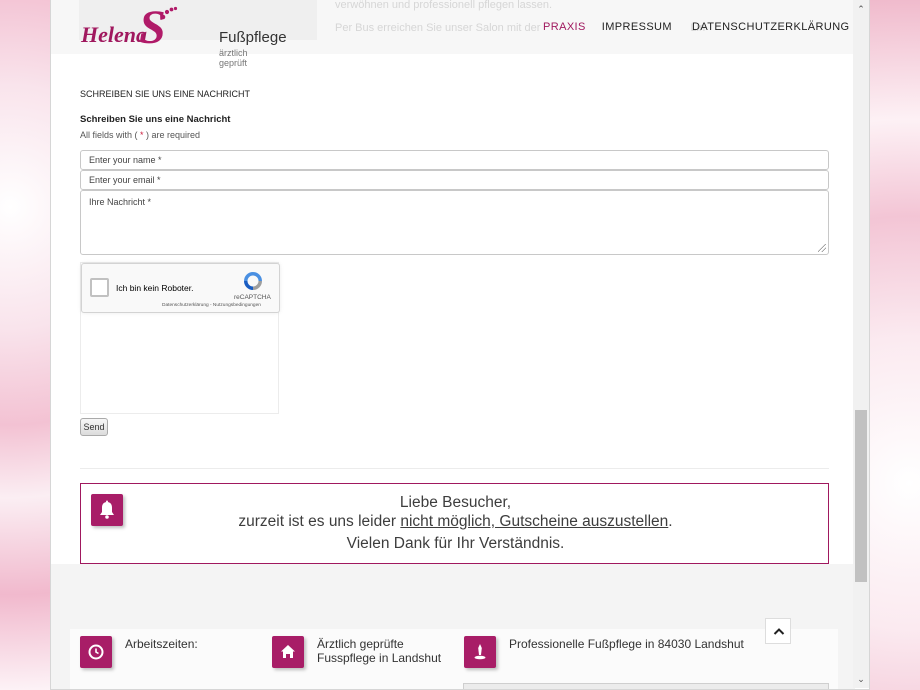  What do you see at coordinates (120, 202) in the screenshot?
I see `message-textarea-placeholder: Ihre Nachricht *` at bounding box center [120, 202].